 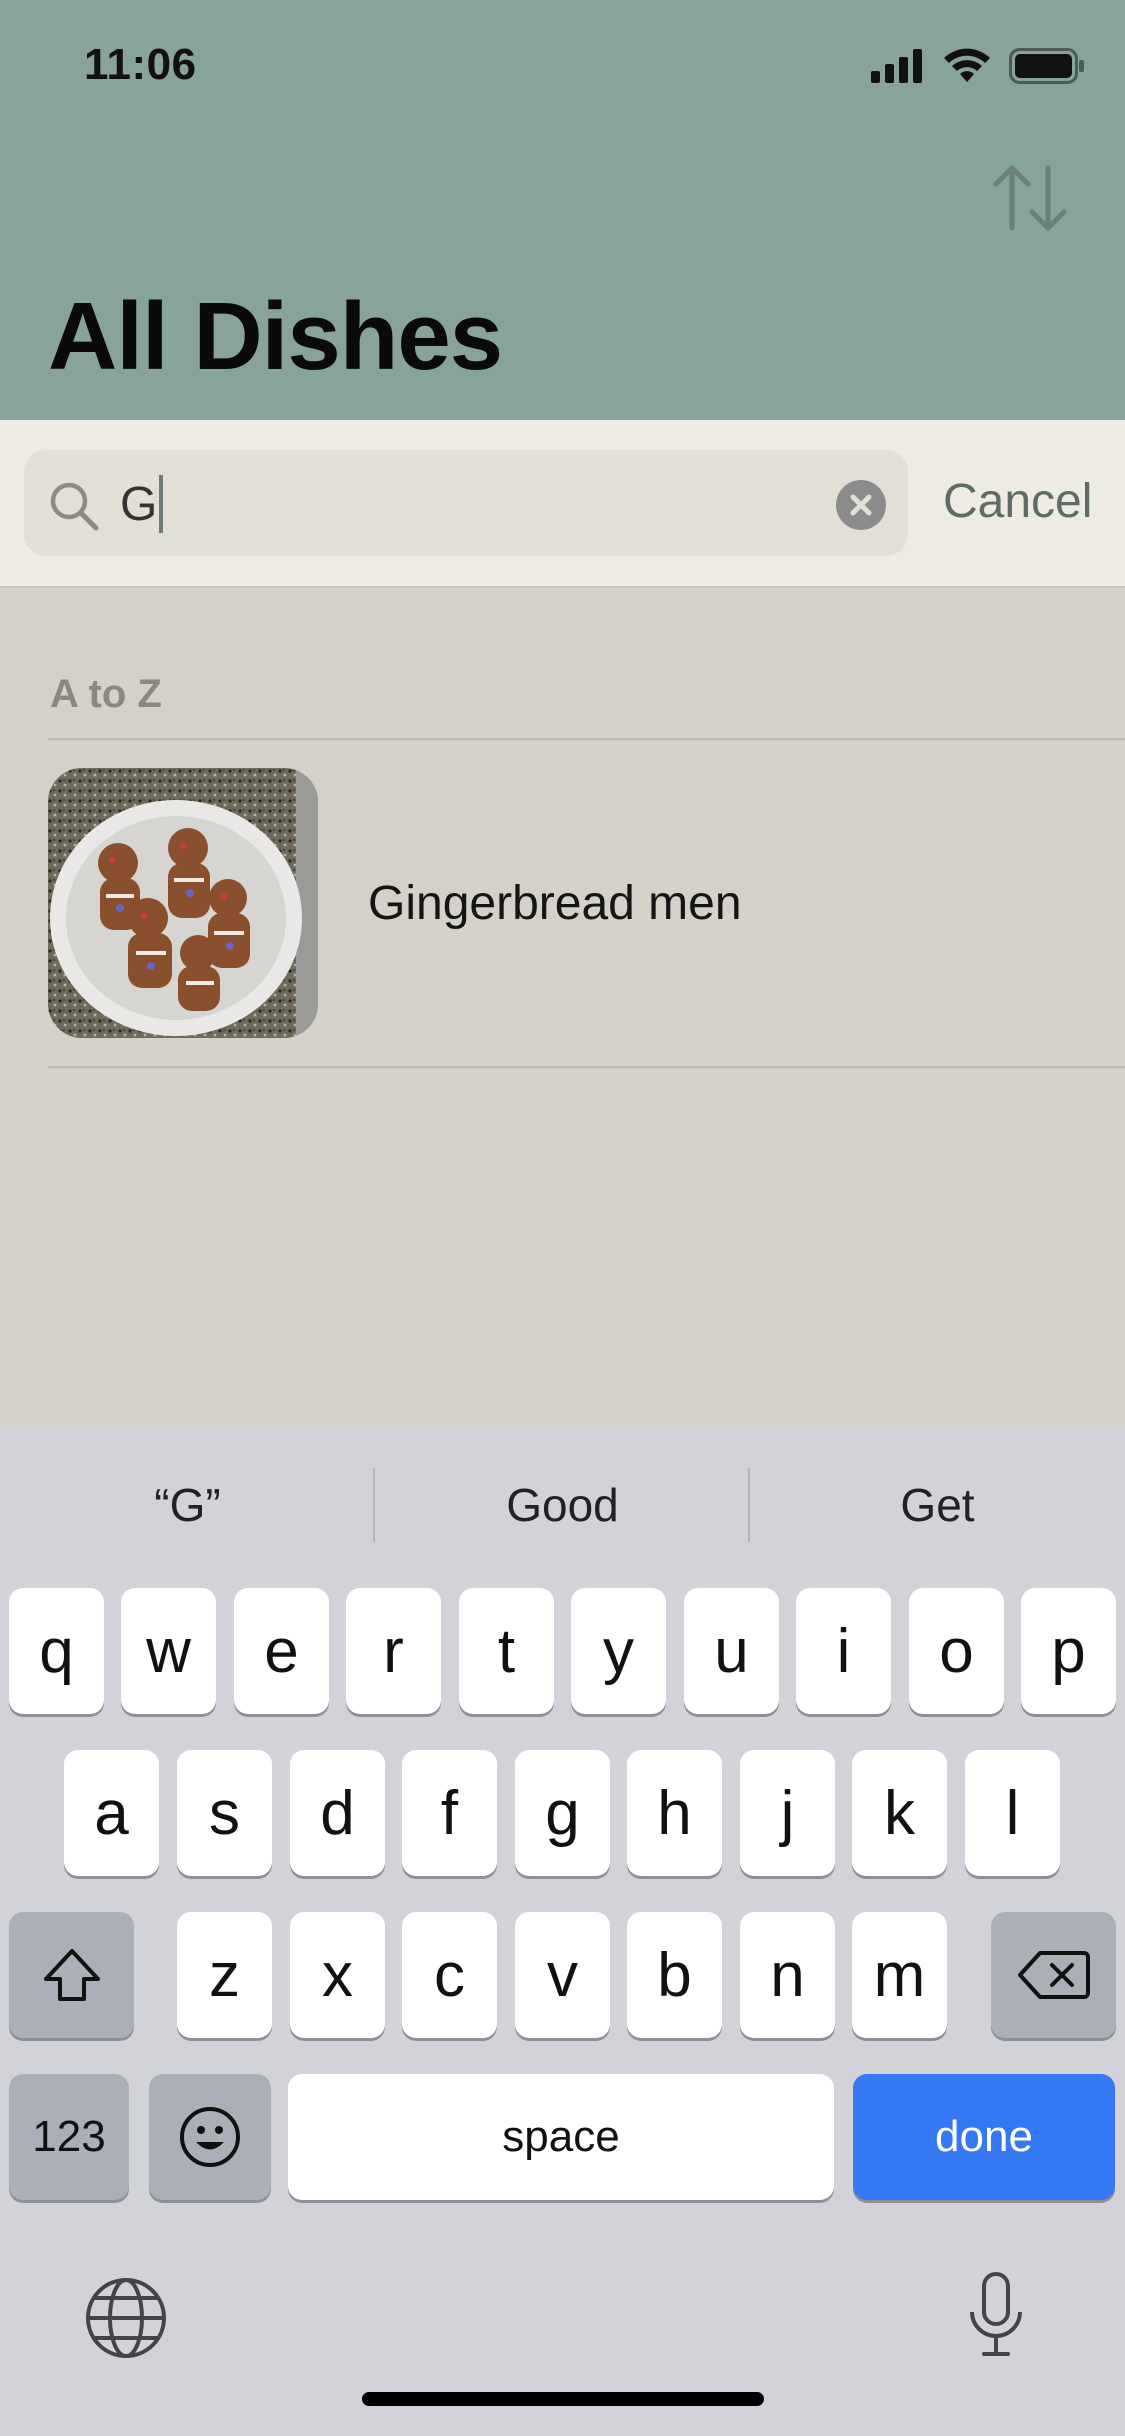 I want to click on key-z: z, so click(x=224, y=1975).